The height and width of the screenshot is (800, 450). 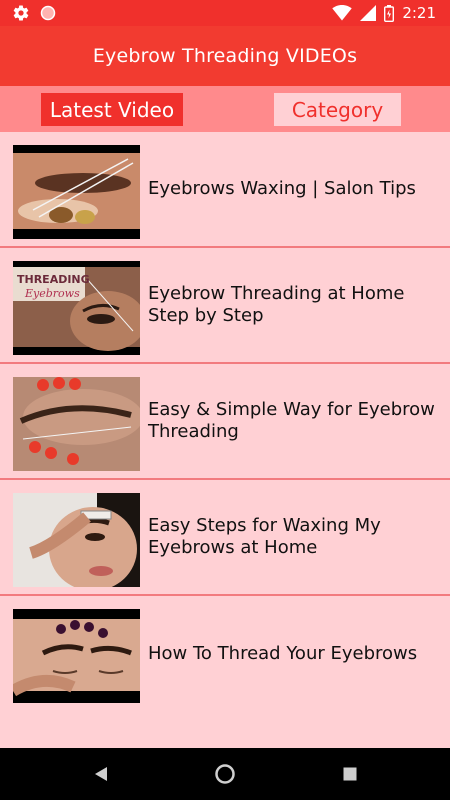 What do you see at coordinates (225, 13) in the screenshot?
I see `status-bar: 2:21` at bounding box center [225, 13].